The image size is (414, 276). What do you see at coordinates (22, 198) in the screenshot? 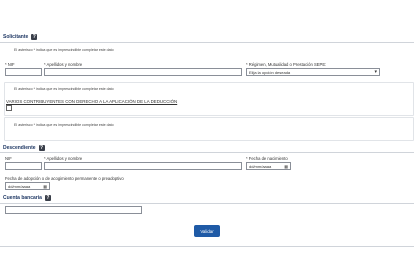
I see `cuenta-label: Cuenta bancaria` at bounding box center [22, 198].